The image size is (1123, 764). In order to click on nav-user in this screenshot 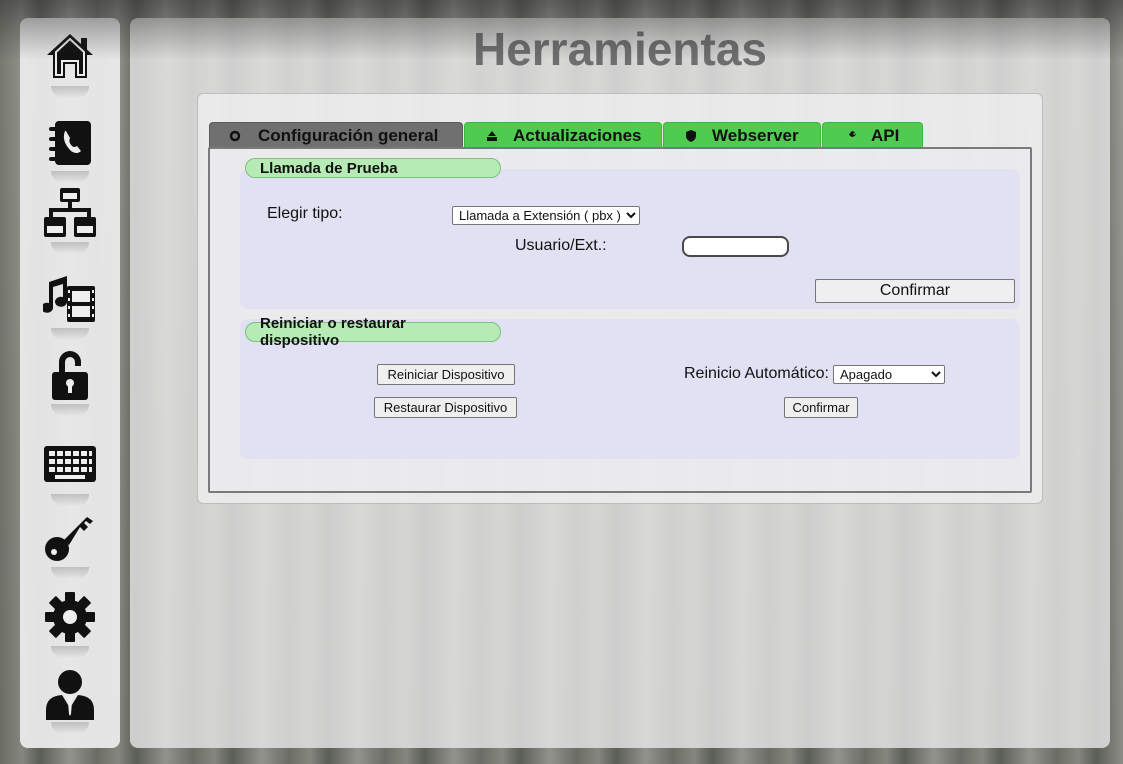, I will do `click(70, 702)`.